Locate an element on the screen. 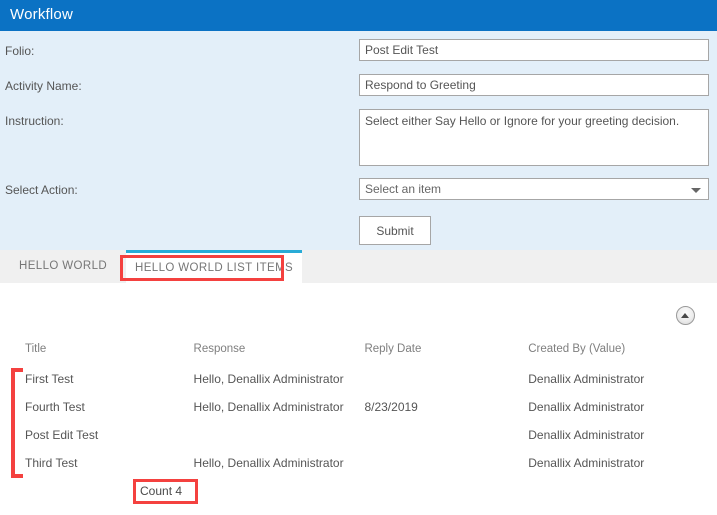  chevron-down-icon is located at coordinates (696, 190).